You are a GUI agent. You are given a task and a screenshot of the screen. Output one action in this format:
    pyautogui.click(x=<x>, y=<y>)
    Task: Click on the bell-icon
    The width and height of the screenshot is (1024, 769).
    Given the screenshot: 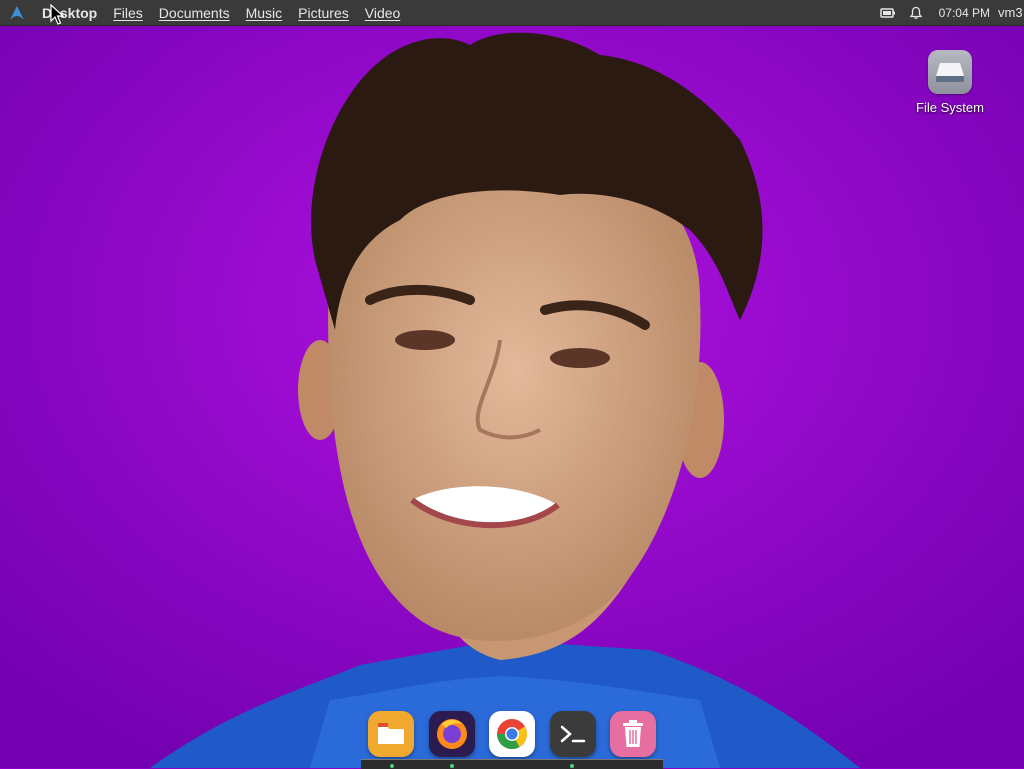 What is the action you would take?
    pyautogui.click(x=916, y=13)
    